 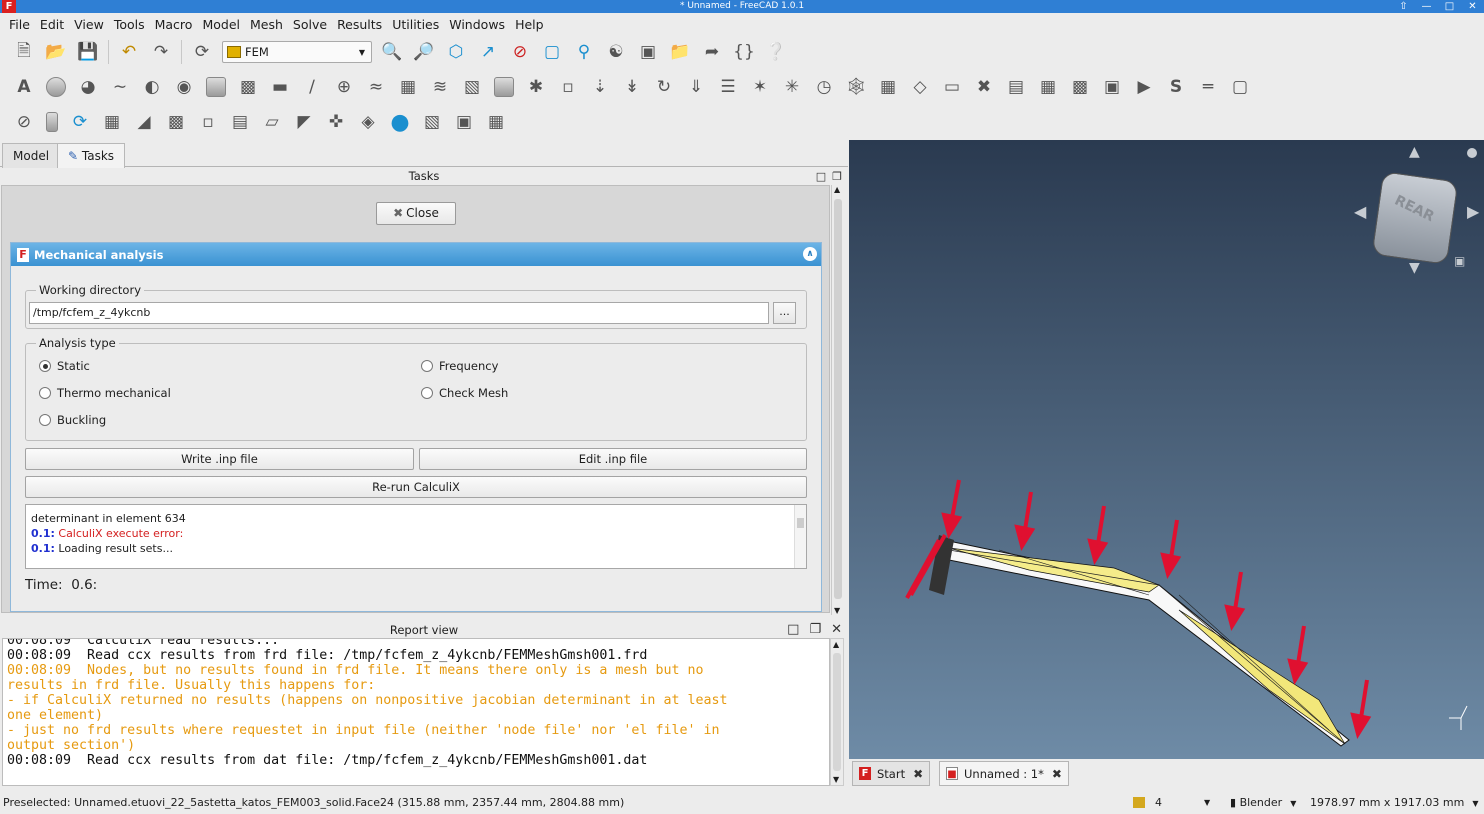 What do you see at coordinates (464, 393) in the screenshot?
I see `radio-check-mesh: Check Mesh` at bounding box center [464, 393].